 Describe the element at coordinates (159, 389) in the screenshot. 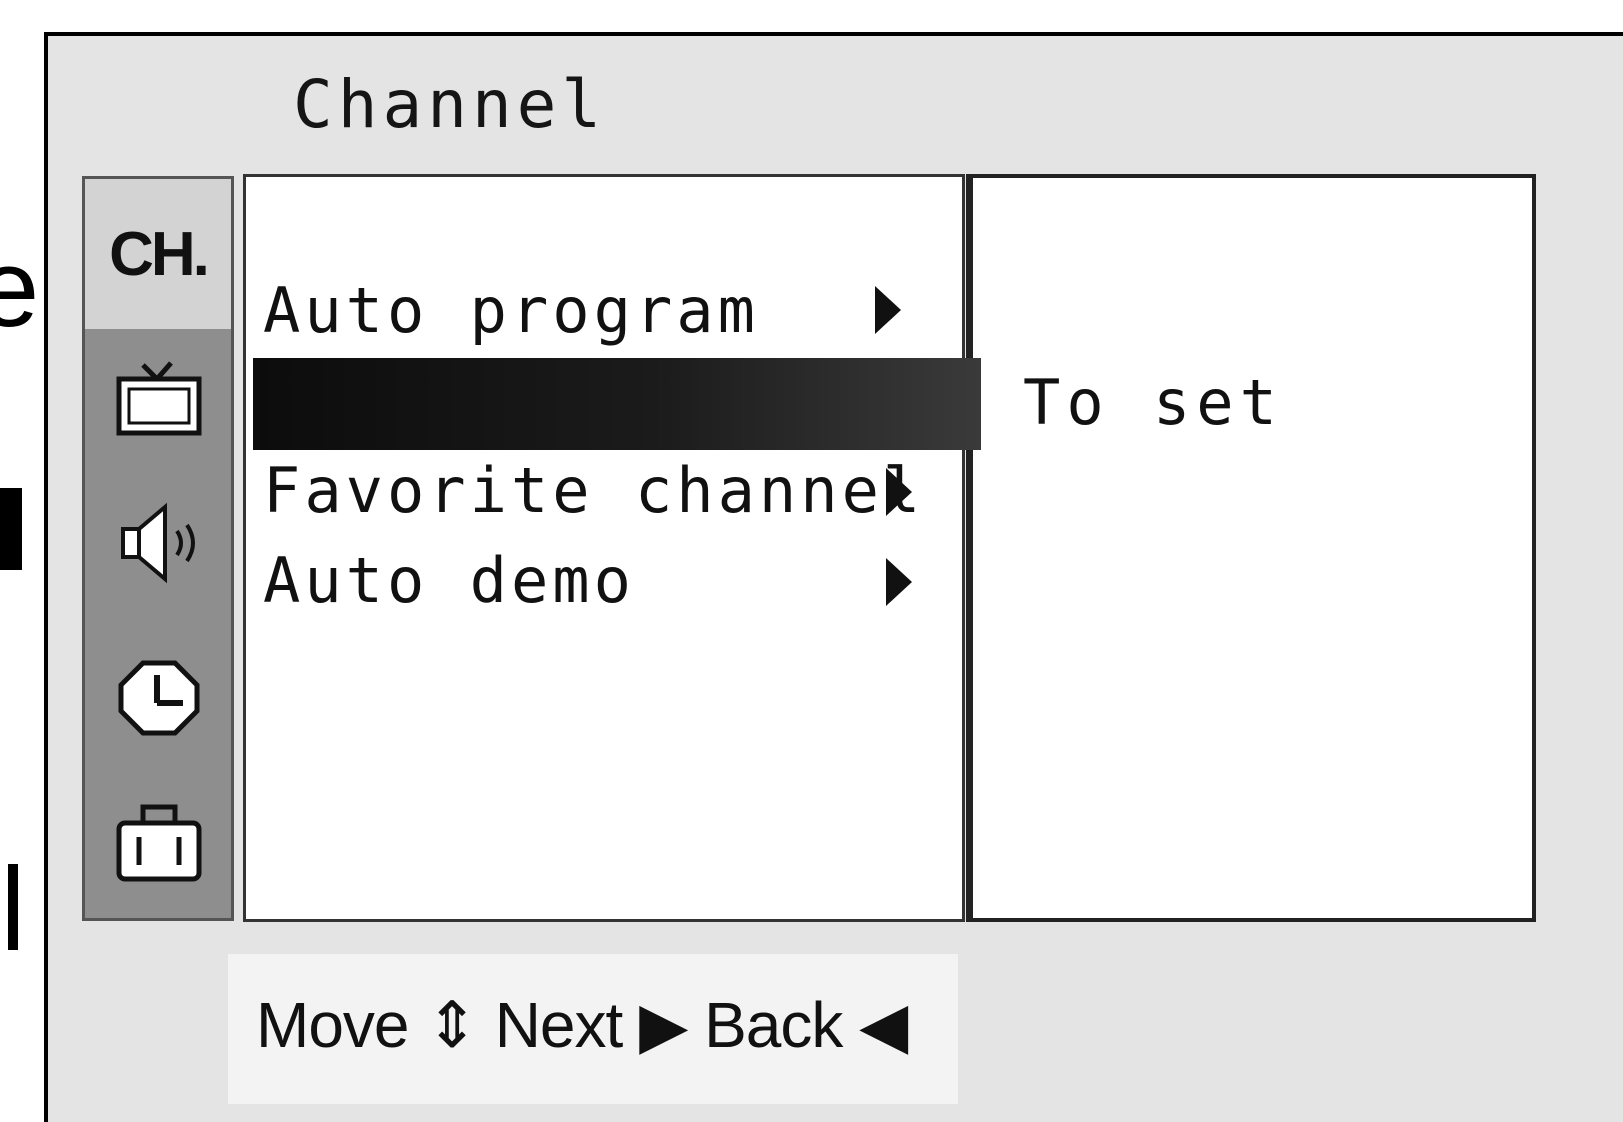

I see `tv-icon` at that location.